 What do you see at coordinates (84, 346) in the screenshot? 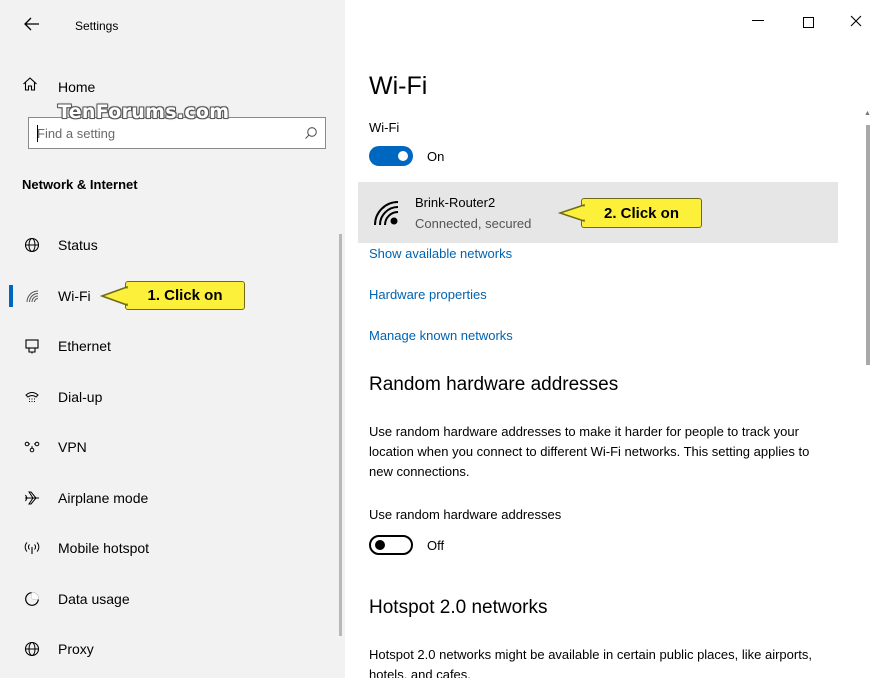
I see `sidebar-item-label: Ethernet` at bounding box center [84, 346].